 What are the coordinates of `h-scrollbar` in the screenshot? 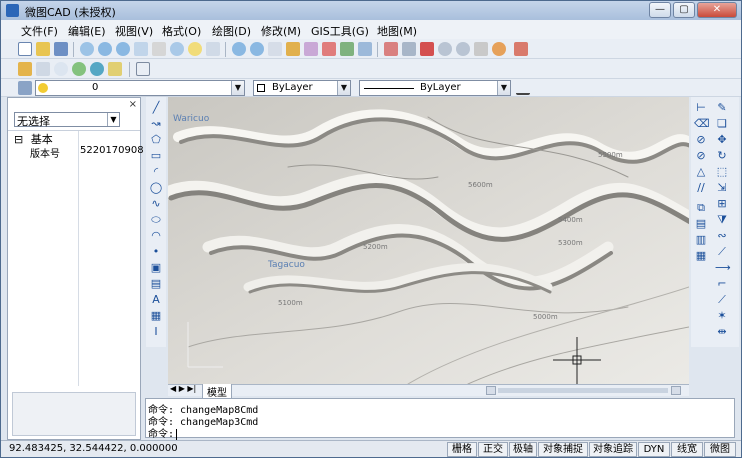 It's located at (583, 390).